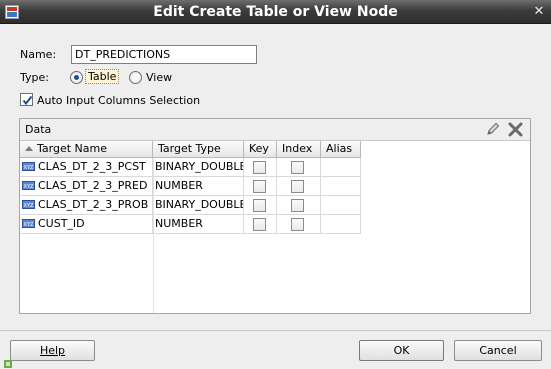  What do you see at coordinates (118, 100) in the screenshot?
I see `auto-input-label: Auto Input Columns Selection` at bounding box center [118, 100].